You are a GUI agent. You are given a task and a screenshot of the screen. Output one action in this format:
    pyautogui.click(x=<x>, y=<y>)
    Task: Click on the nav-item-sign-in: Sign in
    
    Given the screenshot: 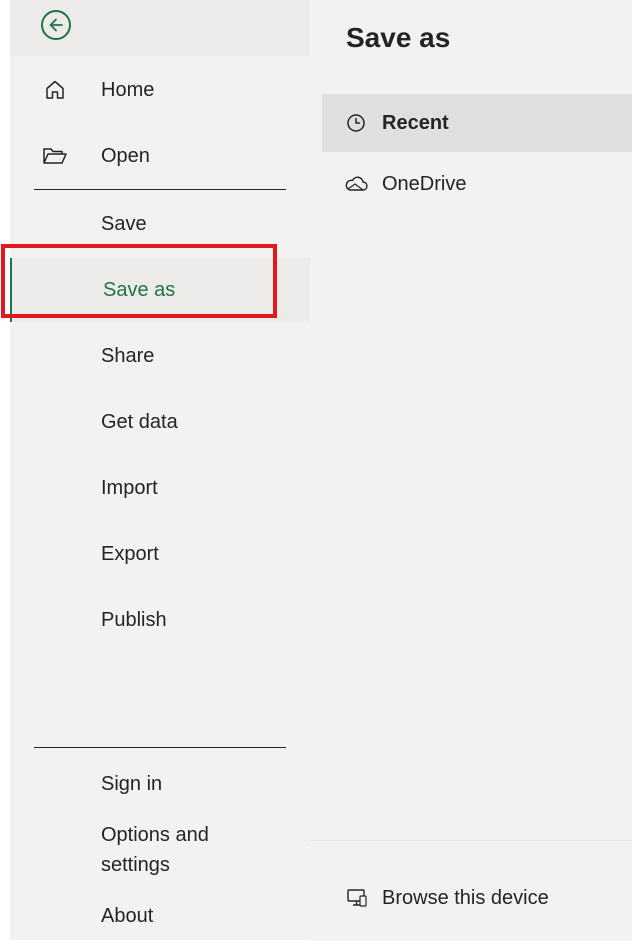 What is the action you would take?
    pyautogui.click(x=160, y=784)
    